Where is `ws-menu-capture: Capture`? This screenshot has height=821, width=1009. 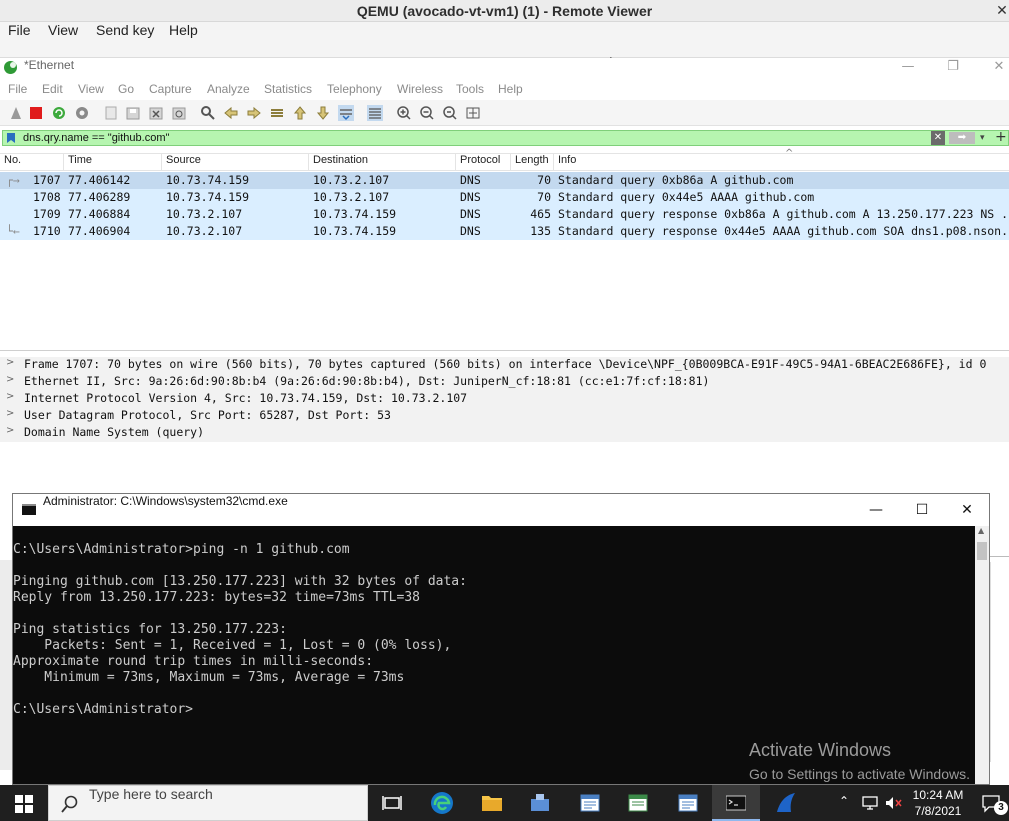
ws-menu-capture: Capture is located at coordinates (170, 89).